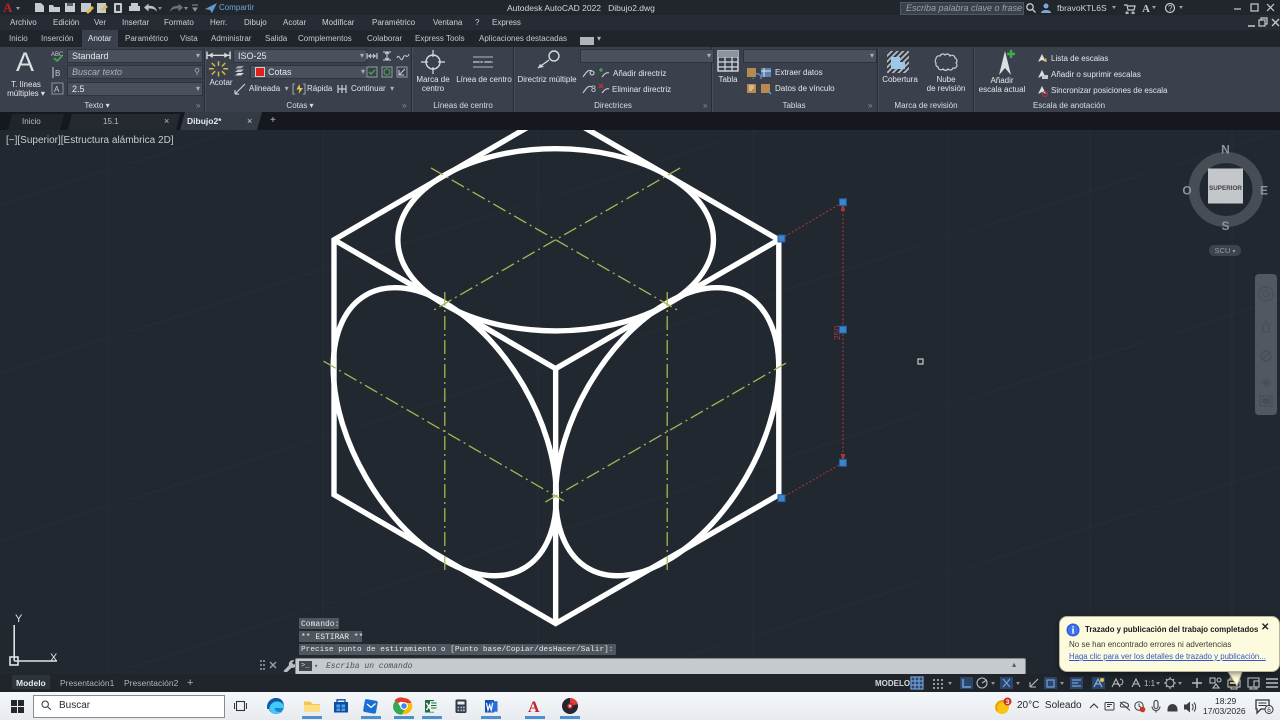 This screenshot has width=1280, height=720. I want to click on svg-text: Y, so click(19, 619).